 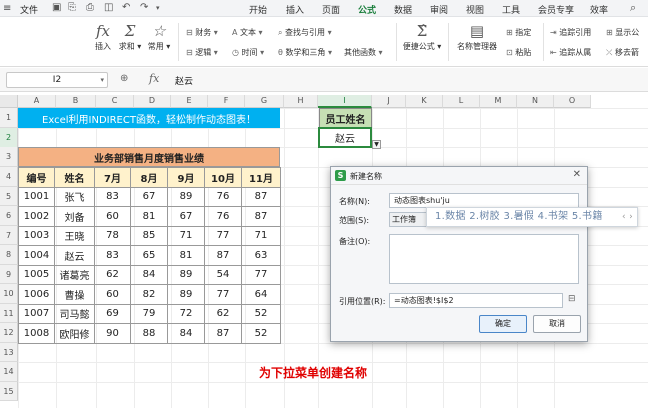 I want to click on table-cell: 89, so click(x=186, y=294).